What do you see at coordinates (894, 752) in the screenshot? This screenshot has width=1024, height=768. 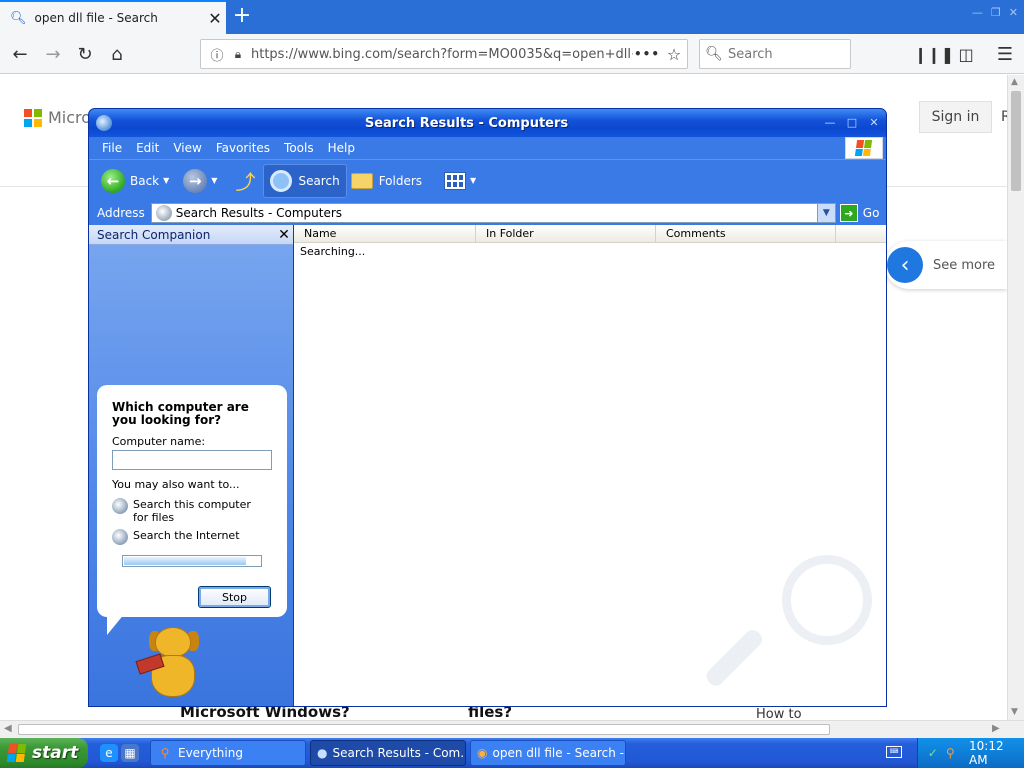 I see `keyboard-icon: ⌨` at bounding box center [894, 752].